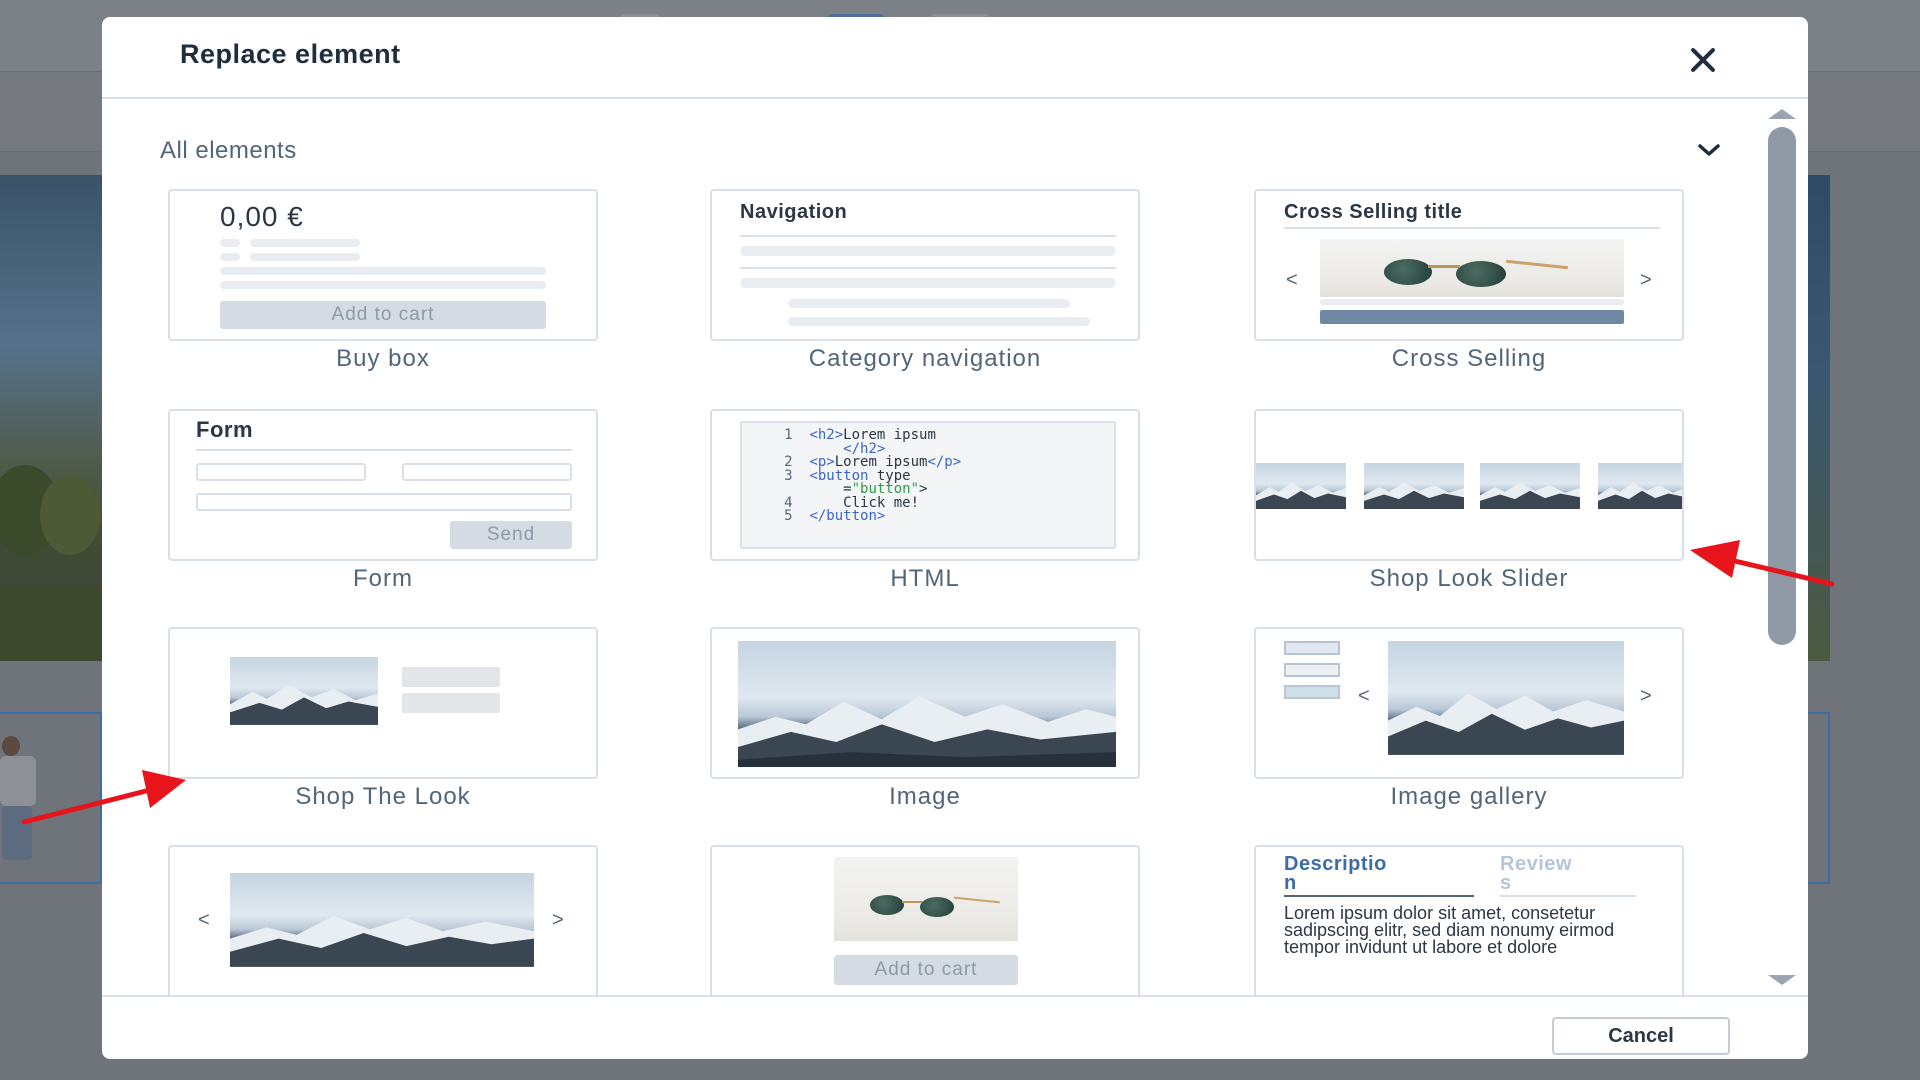  Describe the element at coordinates (955, 1027) in the screenshot. I see `modal-footer: Cancel` at that location.